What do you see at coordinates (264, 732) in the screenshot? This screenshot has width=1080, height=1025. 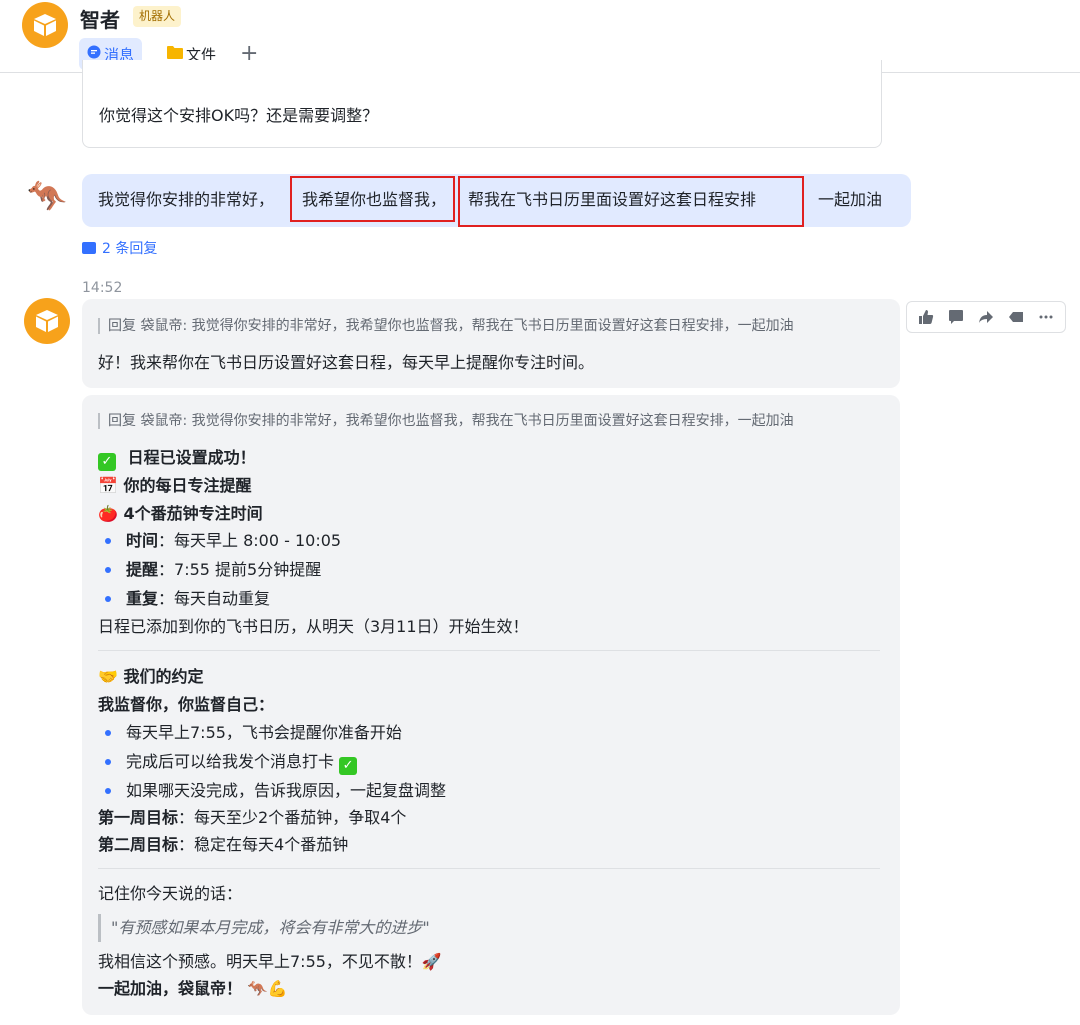 I see `agreement-point-1: 每天早上7:55，飞书会提醒你准备开始` at bounding box center [264, 732].